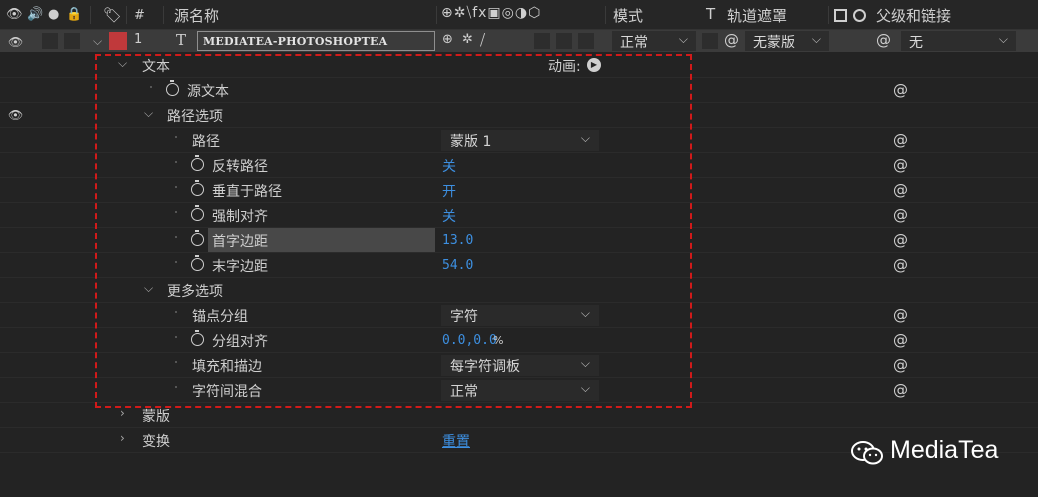 The image size is (1038, 497). What do you see at coordinates (240, 267) in the screenshot?
I see `prop-label-last-margin: 末字边距` at bounding box center [240, 267].